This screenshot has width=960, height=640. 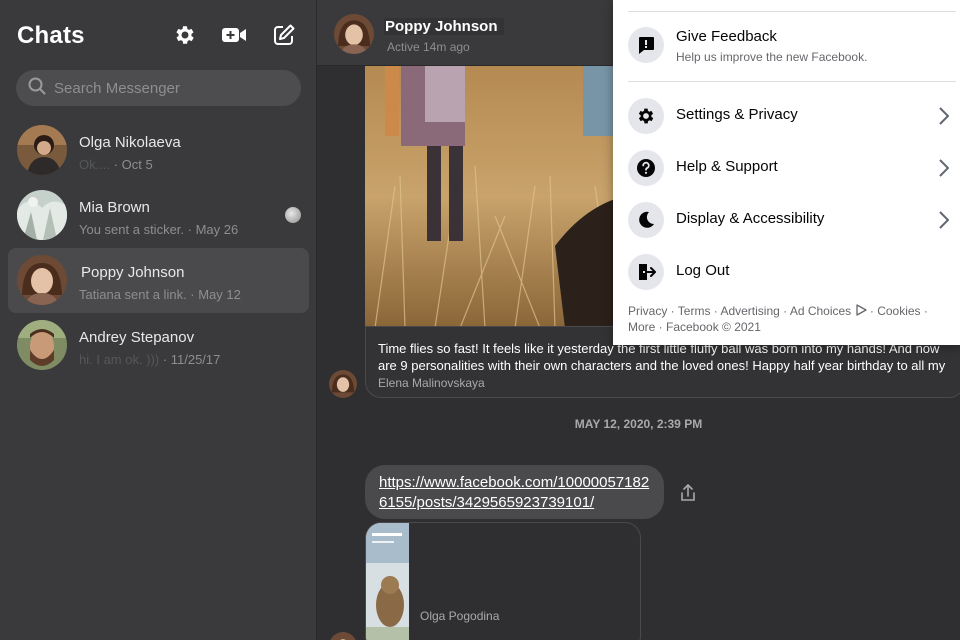 I want to click on menu-display-accessibility: Display & Accessibility, so click(x=792, y=220).